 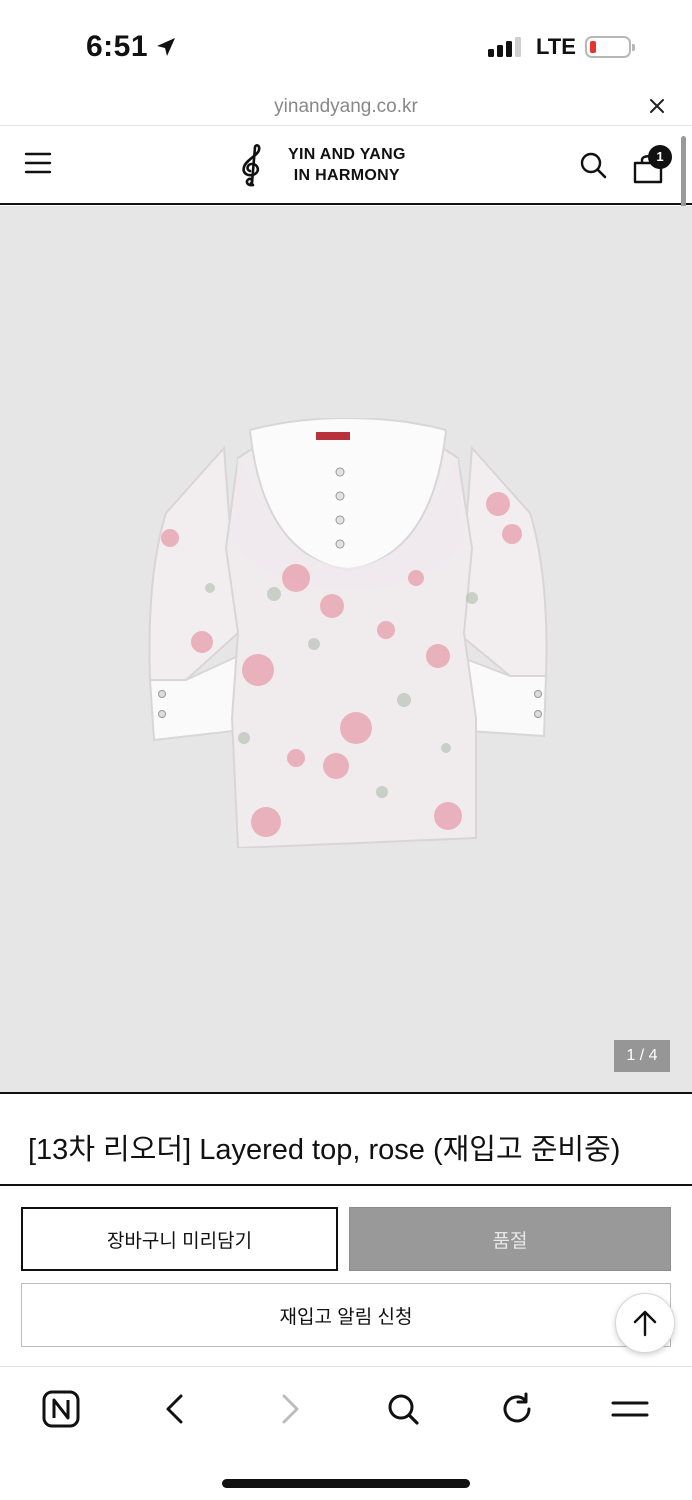 I want to click on signal-icon, so click(x=504, y=47).